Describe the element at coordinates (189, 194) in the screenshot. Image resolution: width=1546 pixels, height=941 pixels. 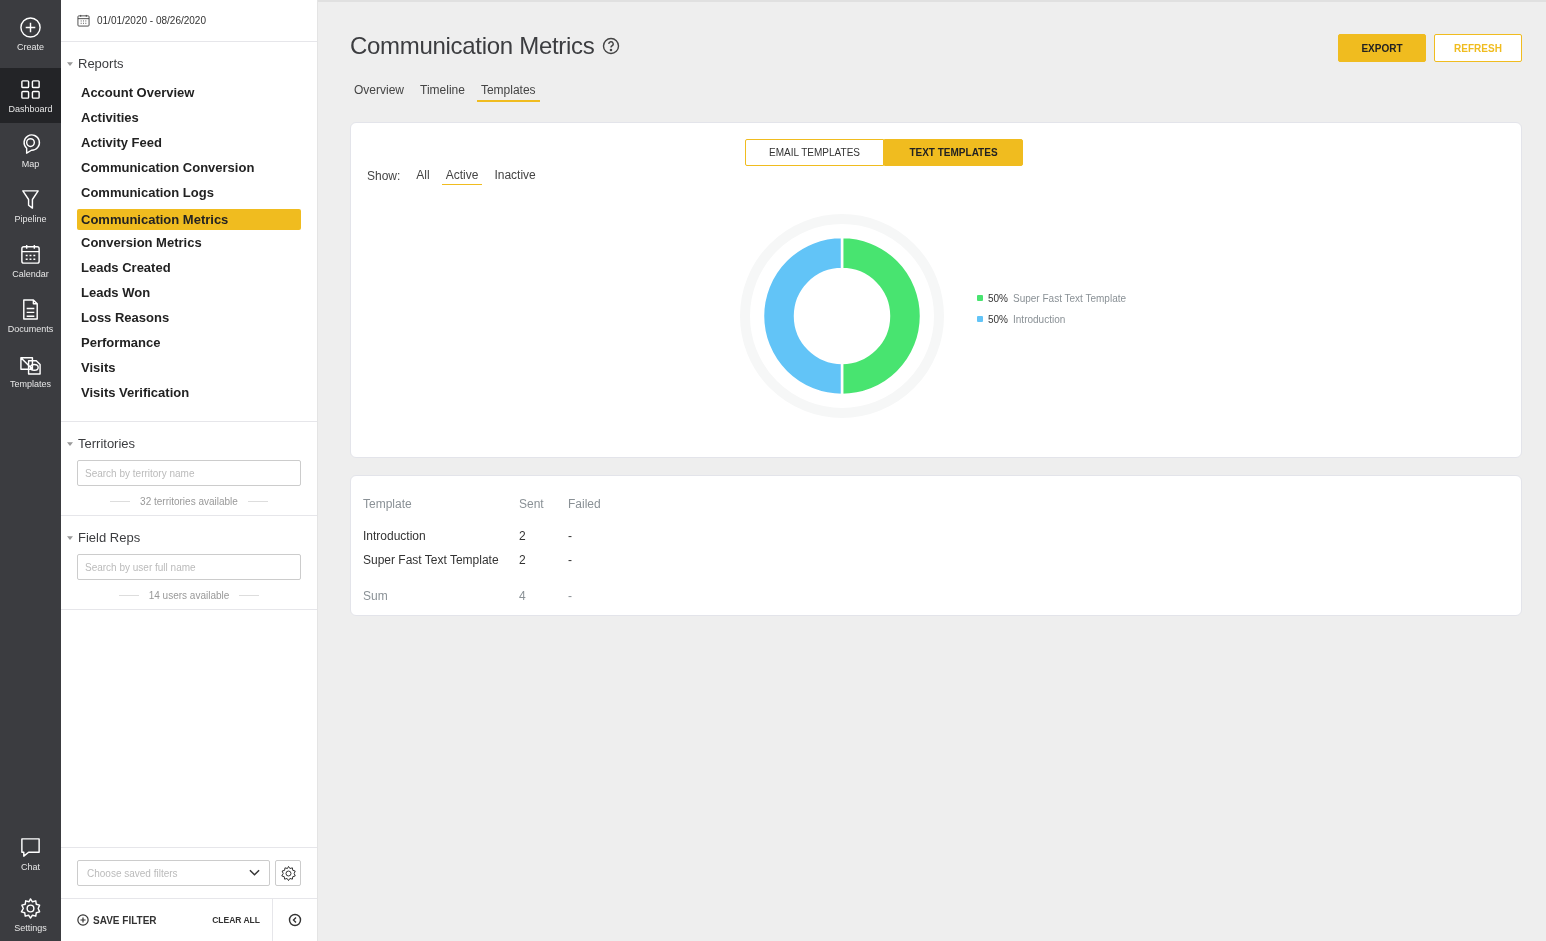
I see `report-item: Communication Logs` at that location.